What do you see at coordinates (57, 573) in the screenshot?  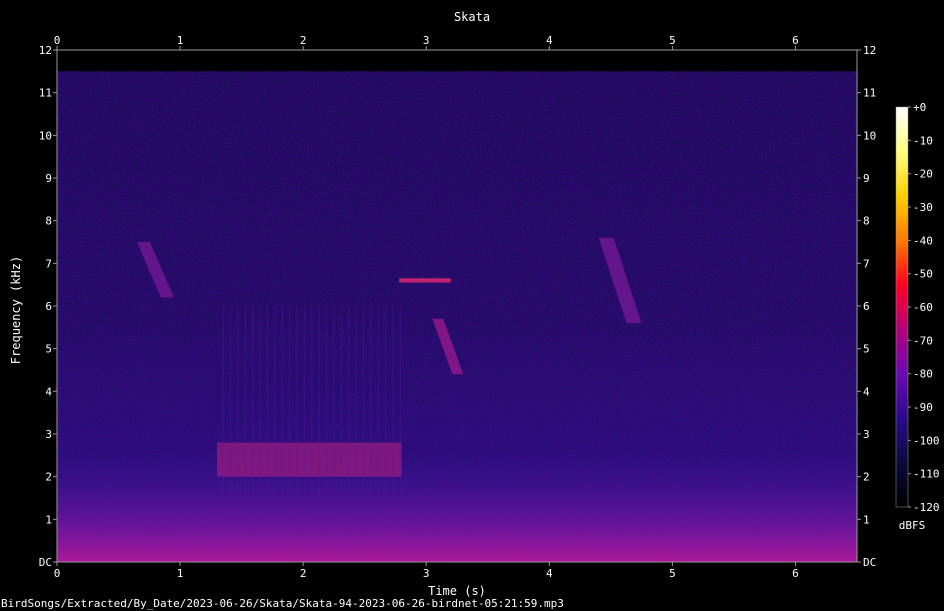 I see `x-tick-label: 0` at bounding box center [57, 573].